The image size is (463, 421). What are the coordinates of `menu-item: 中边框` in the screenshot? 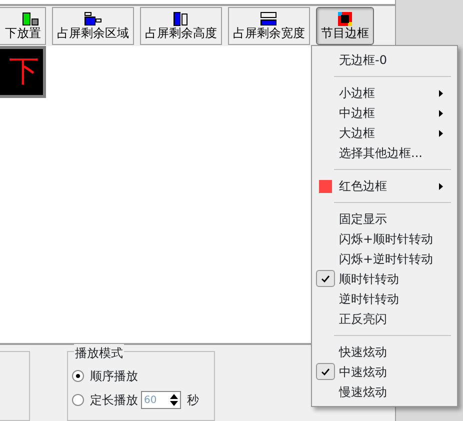 It's located at (384, 113).